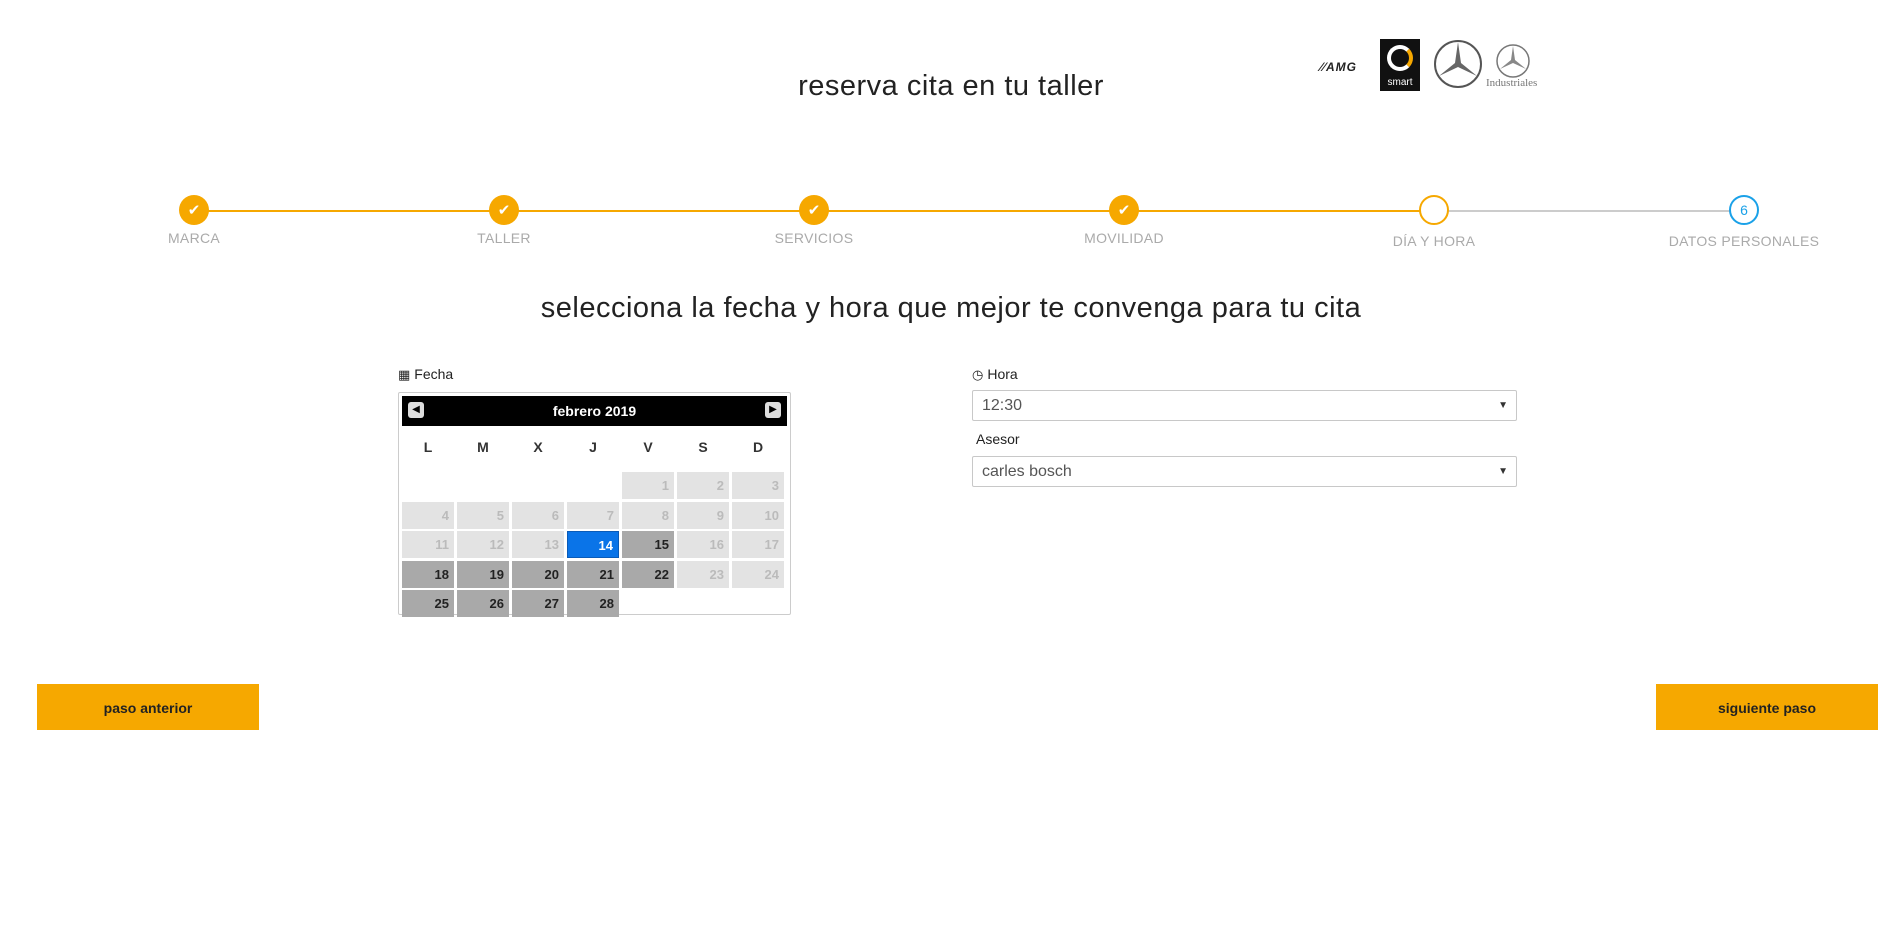 This screenshot has height=932, width=1902. Describe the element at coordinates (504, 238) in the screenshot. I see `step-label: TALLER` at that location.